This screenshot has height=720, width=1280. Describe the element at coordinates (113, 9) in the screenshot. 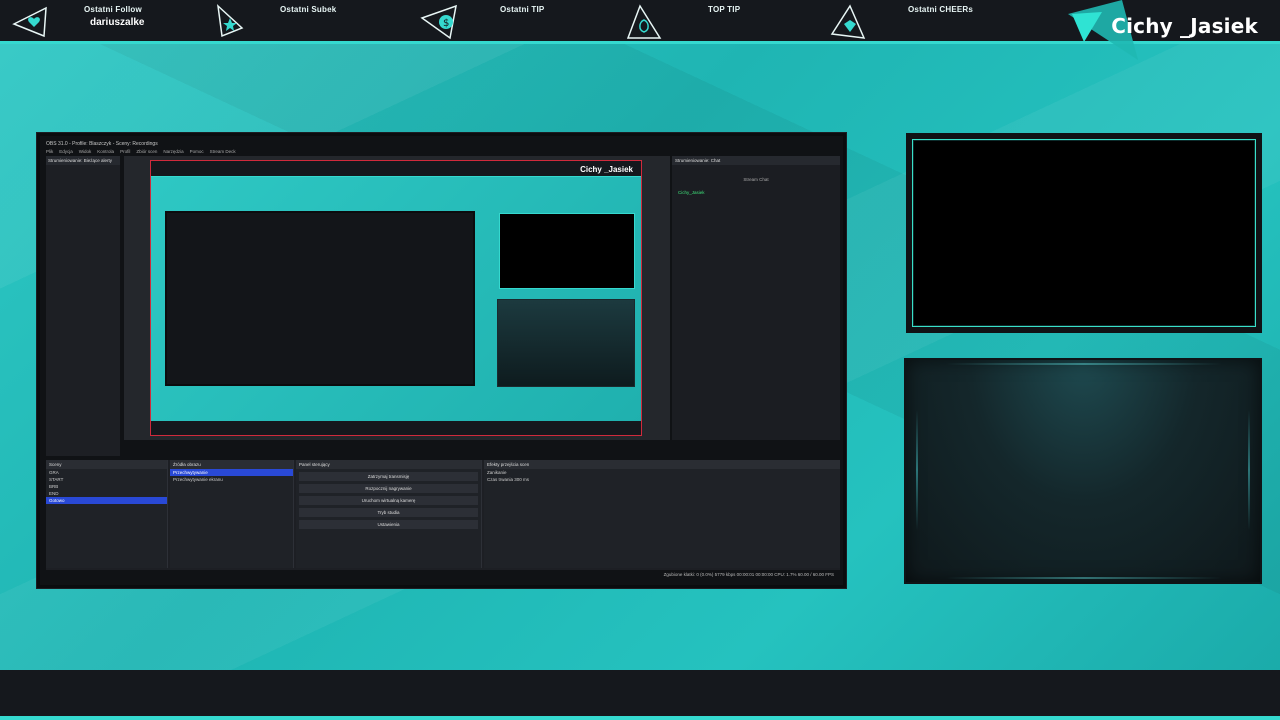

I see `alert-title: Ostatni Follow` at that location.